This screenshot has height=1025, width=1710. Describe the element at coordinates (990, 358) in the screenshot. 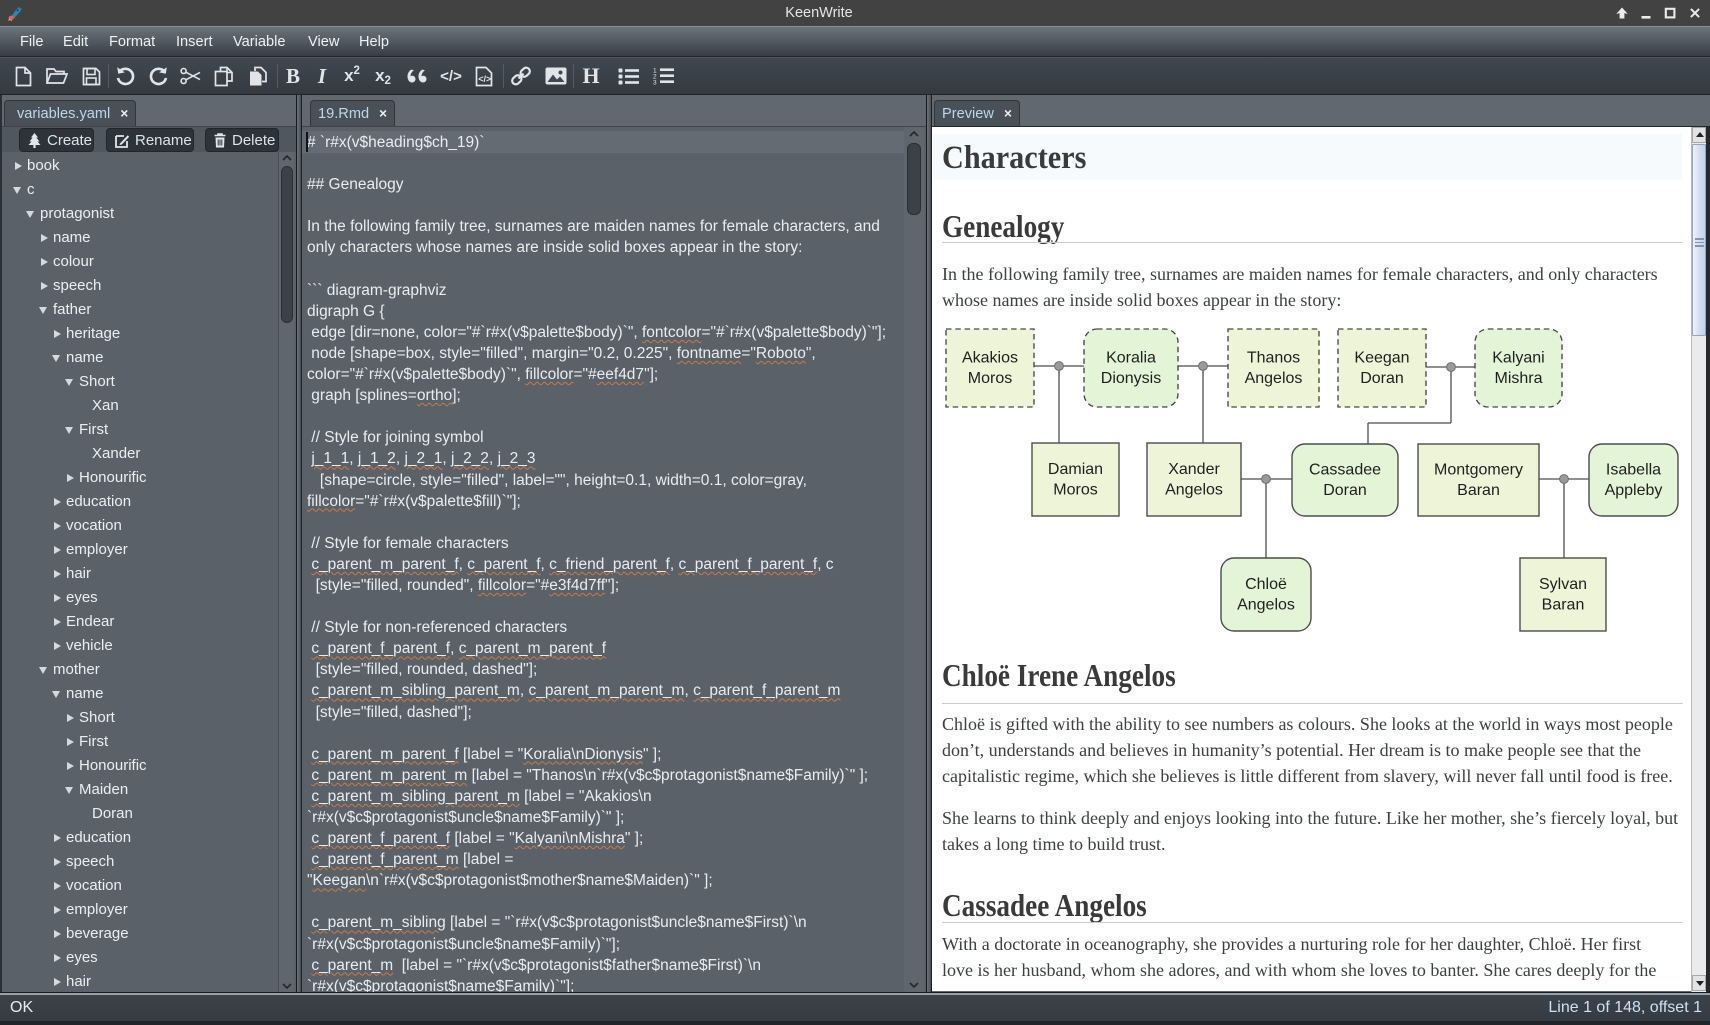

I see `svg-text: Akakios` at that location.